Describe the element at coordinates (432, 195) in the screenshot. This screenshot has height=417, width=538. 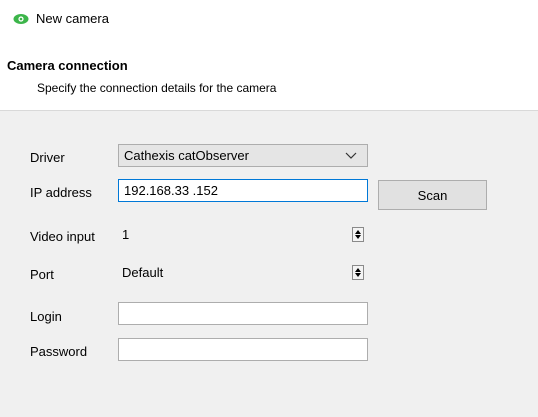
I see `scan-button: Scan` at that location.